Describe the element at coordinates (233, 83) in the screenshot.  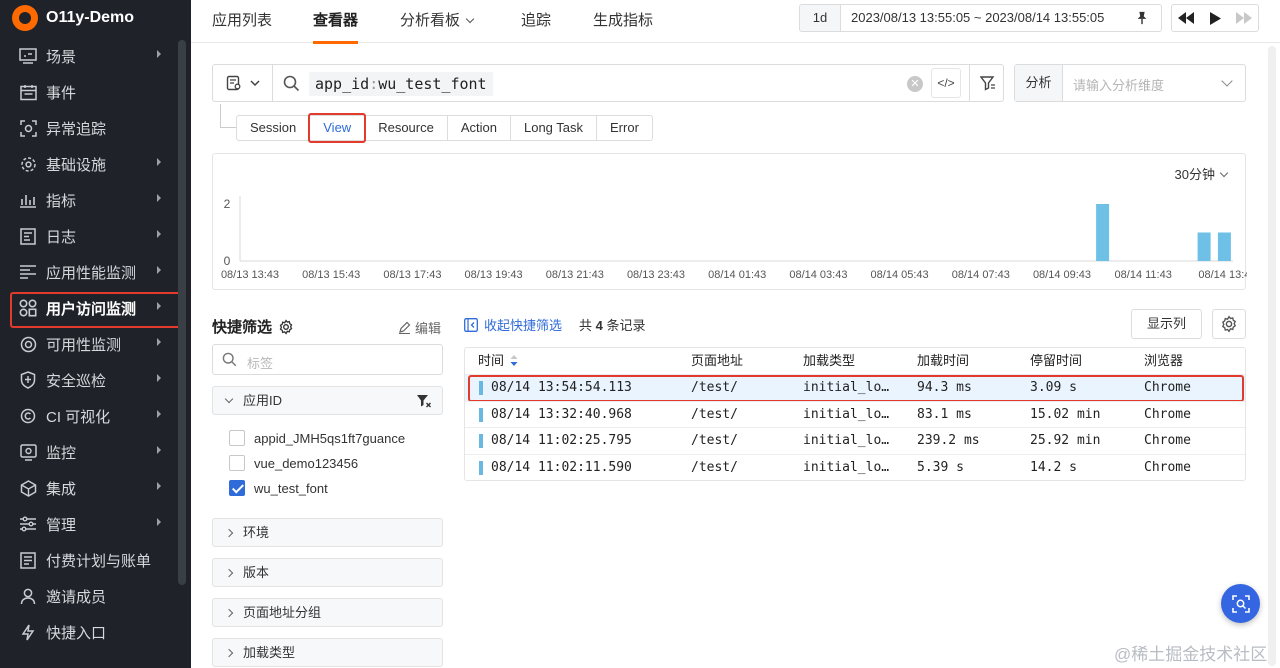
I see `document-search-icon` at that location.